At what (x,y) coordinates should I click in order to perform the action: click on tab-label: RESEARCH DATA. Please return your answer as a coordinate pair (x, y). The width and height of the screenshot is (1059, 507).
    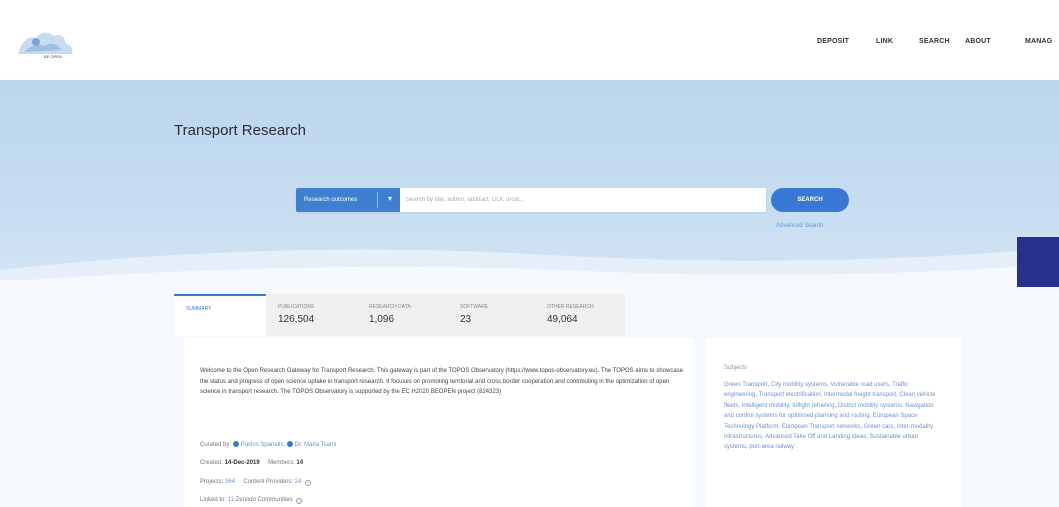
    Looking at the image, I should click on (390, 307).